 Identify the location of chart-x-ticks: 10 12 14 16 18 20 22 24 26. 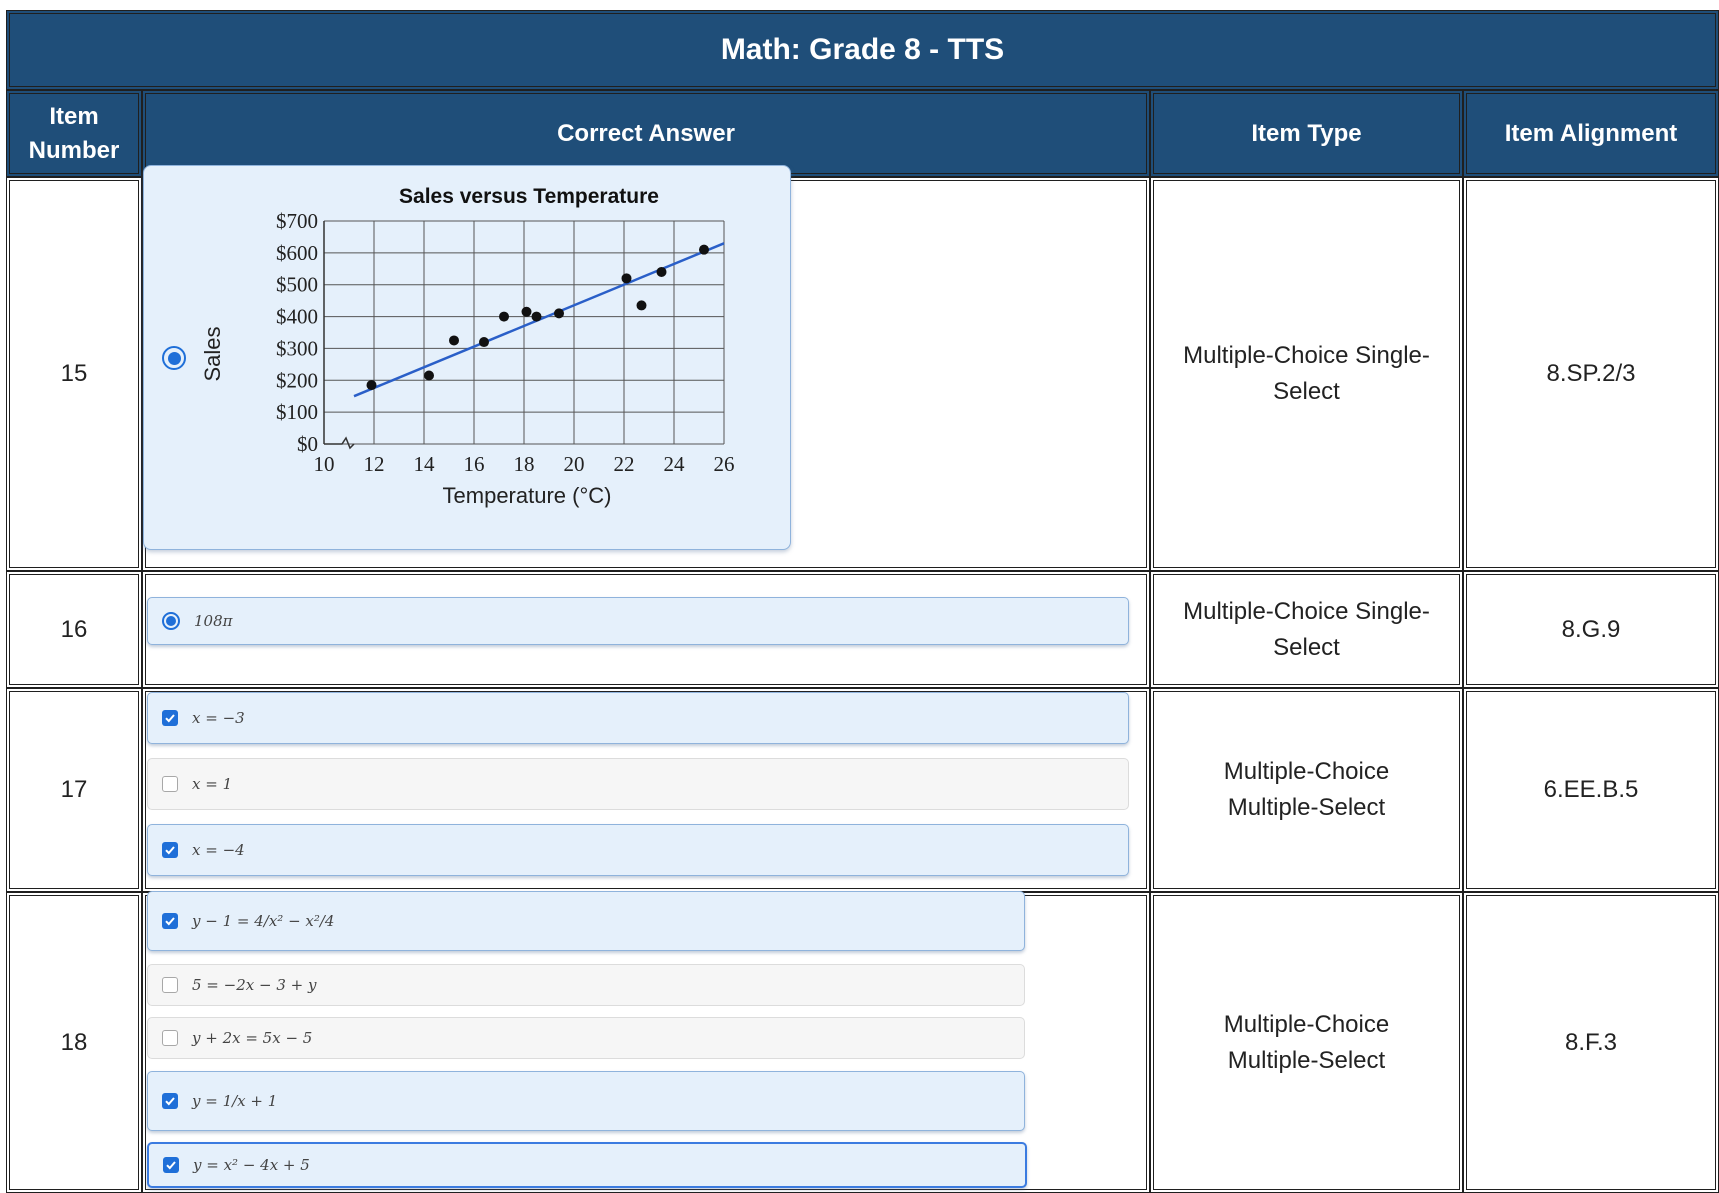
(524, 464).